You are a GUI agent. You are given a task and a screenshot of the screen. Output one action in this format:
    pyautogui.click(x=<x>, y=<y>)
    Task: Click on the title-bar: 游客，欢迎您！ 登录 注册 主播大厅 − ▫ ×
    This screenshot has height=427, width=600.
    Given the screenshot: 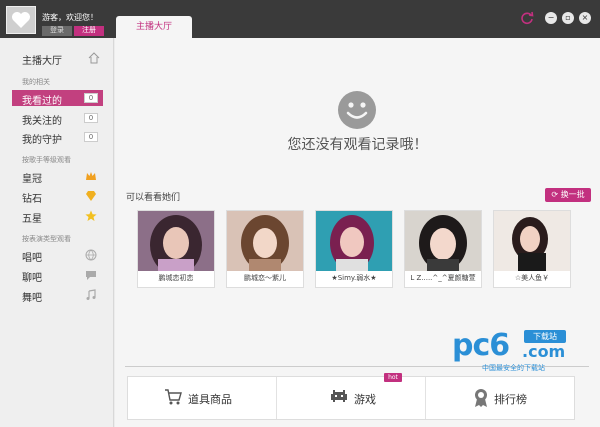 What is the action you would take?
    pyautogui.click(x=300, y=19)
    